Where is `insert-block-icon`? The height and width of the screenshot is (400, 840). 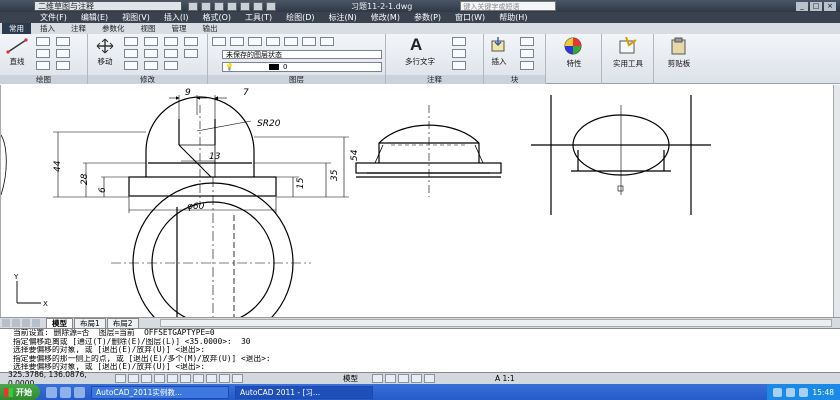 insert-block-icon is located at coordinates (499, 45).